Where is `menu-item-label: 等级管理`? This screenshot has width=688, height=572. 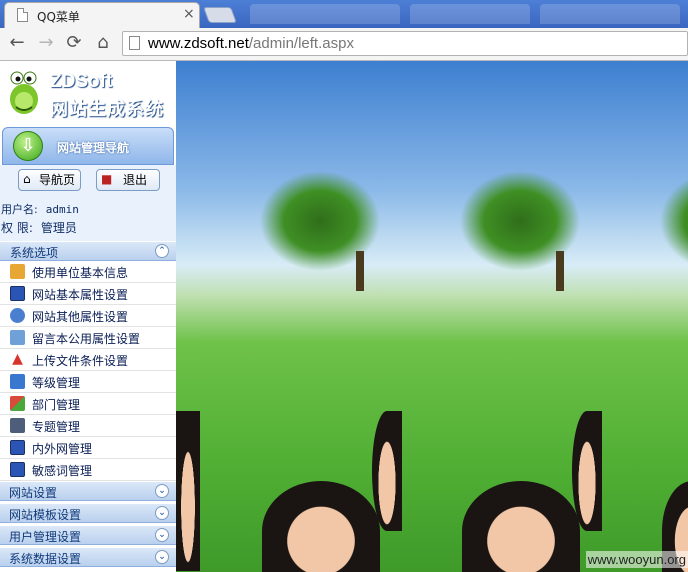
menu-item-label: 等级管理 is located at coordinates (56, 383).